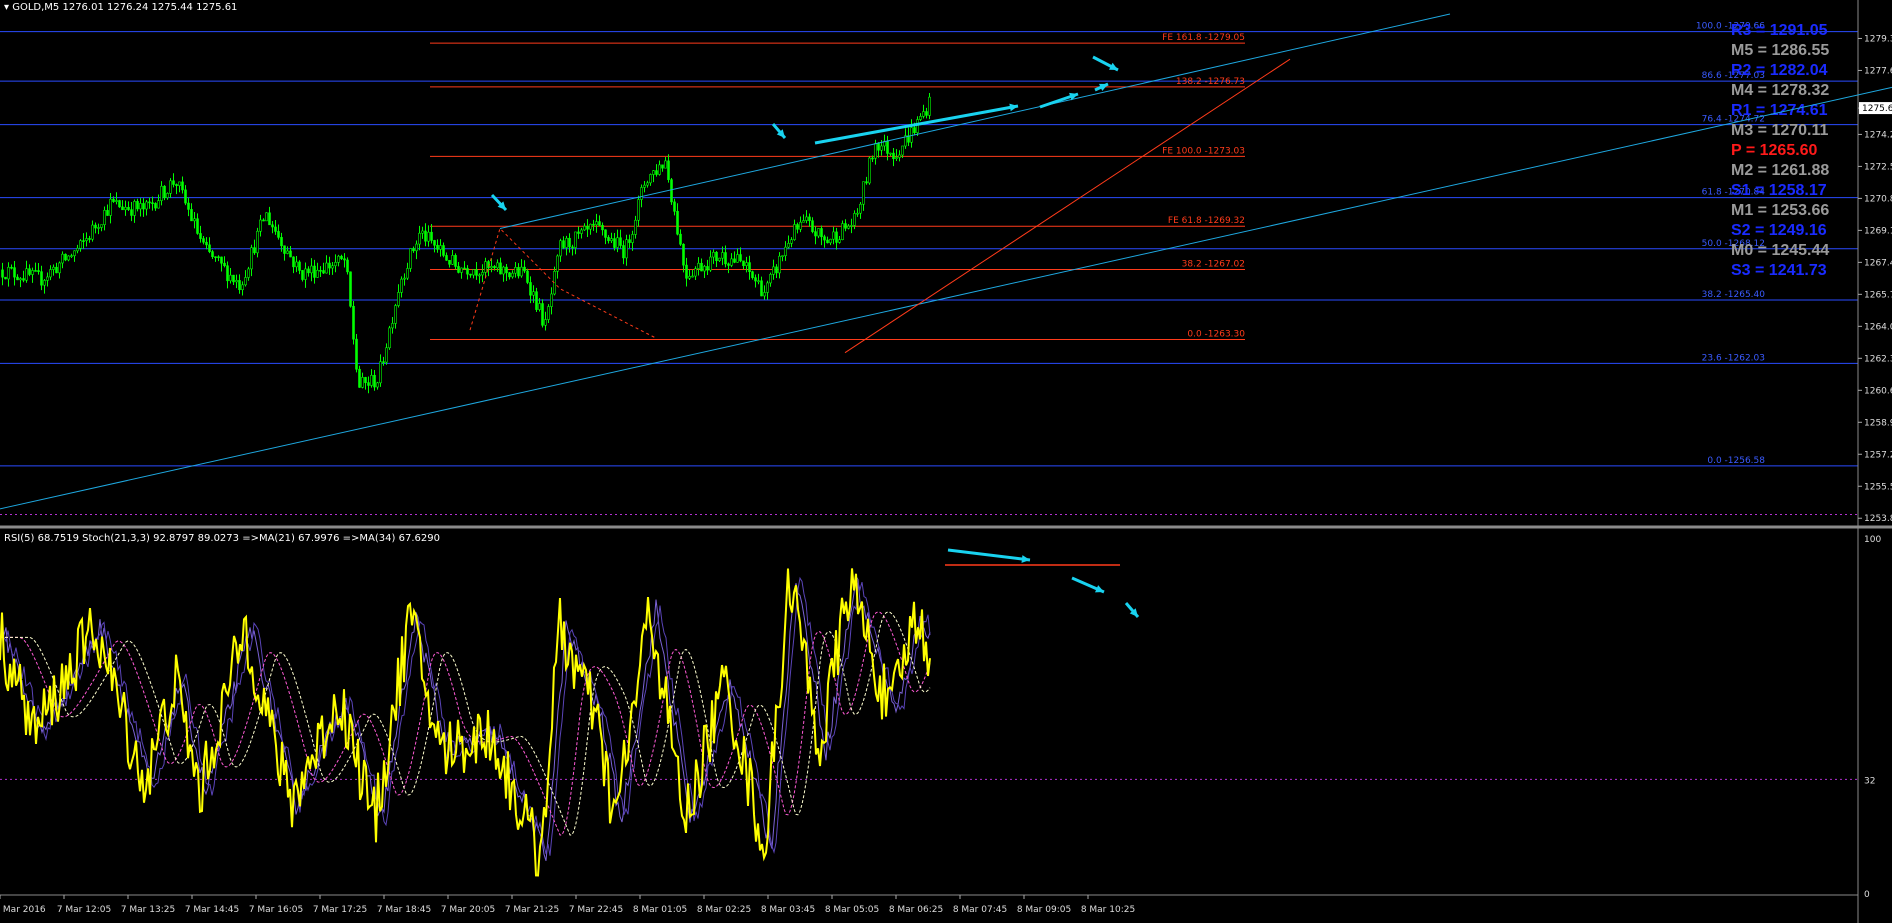  I want to click on price-tick-label: 1277.6, so click(1878, 71).